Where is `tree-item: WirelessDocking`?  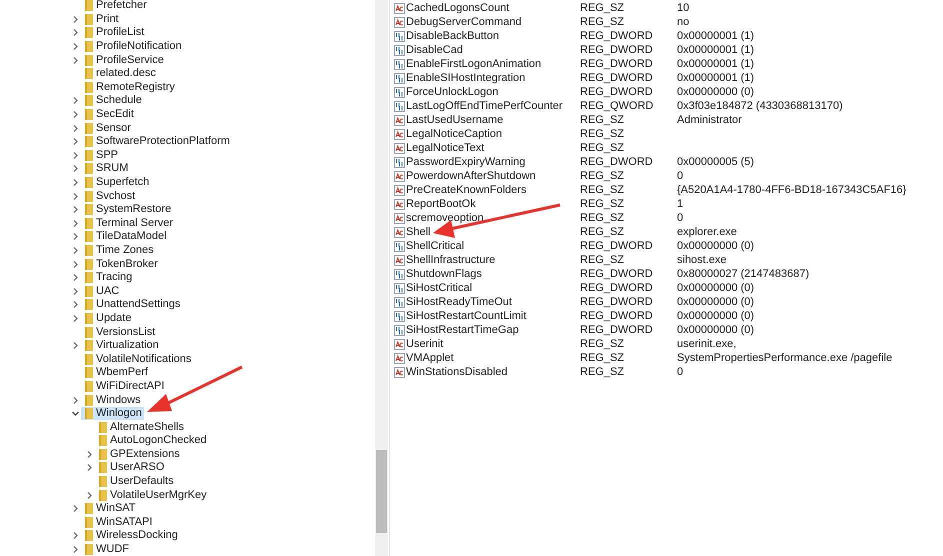
tree-item: WirelessDocking is located at coordinates (130, 535).